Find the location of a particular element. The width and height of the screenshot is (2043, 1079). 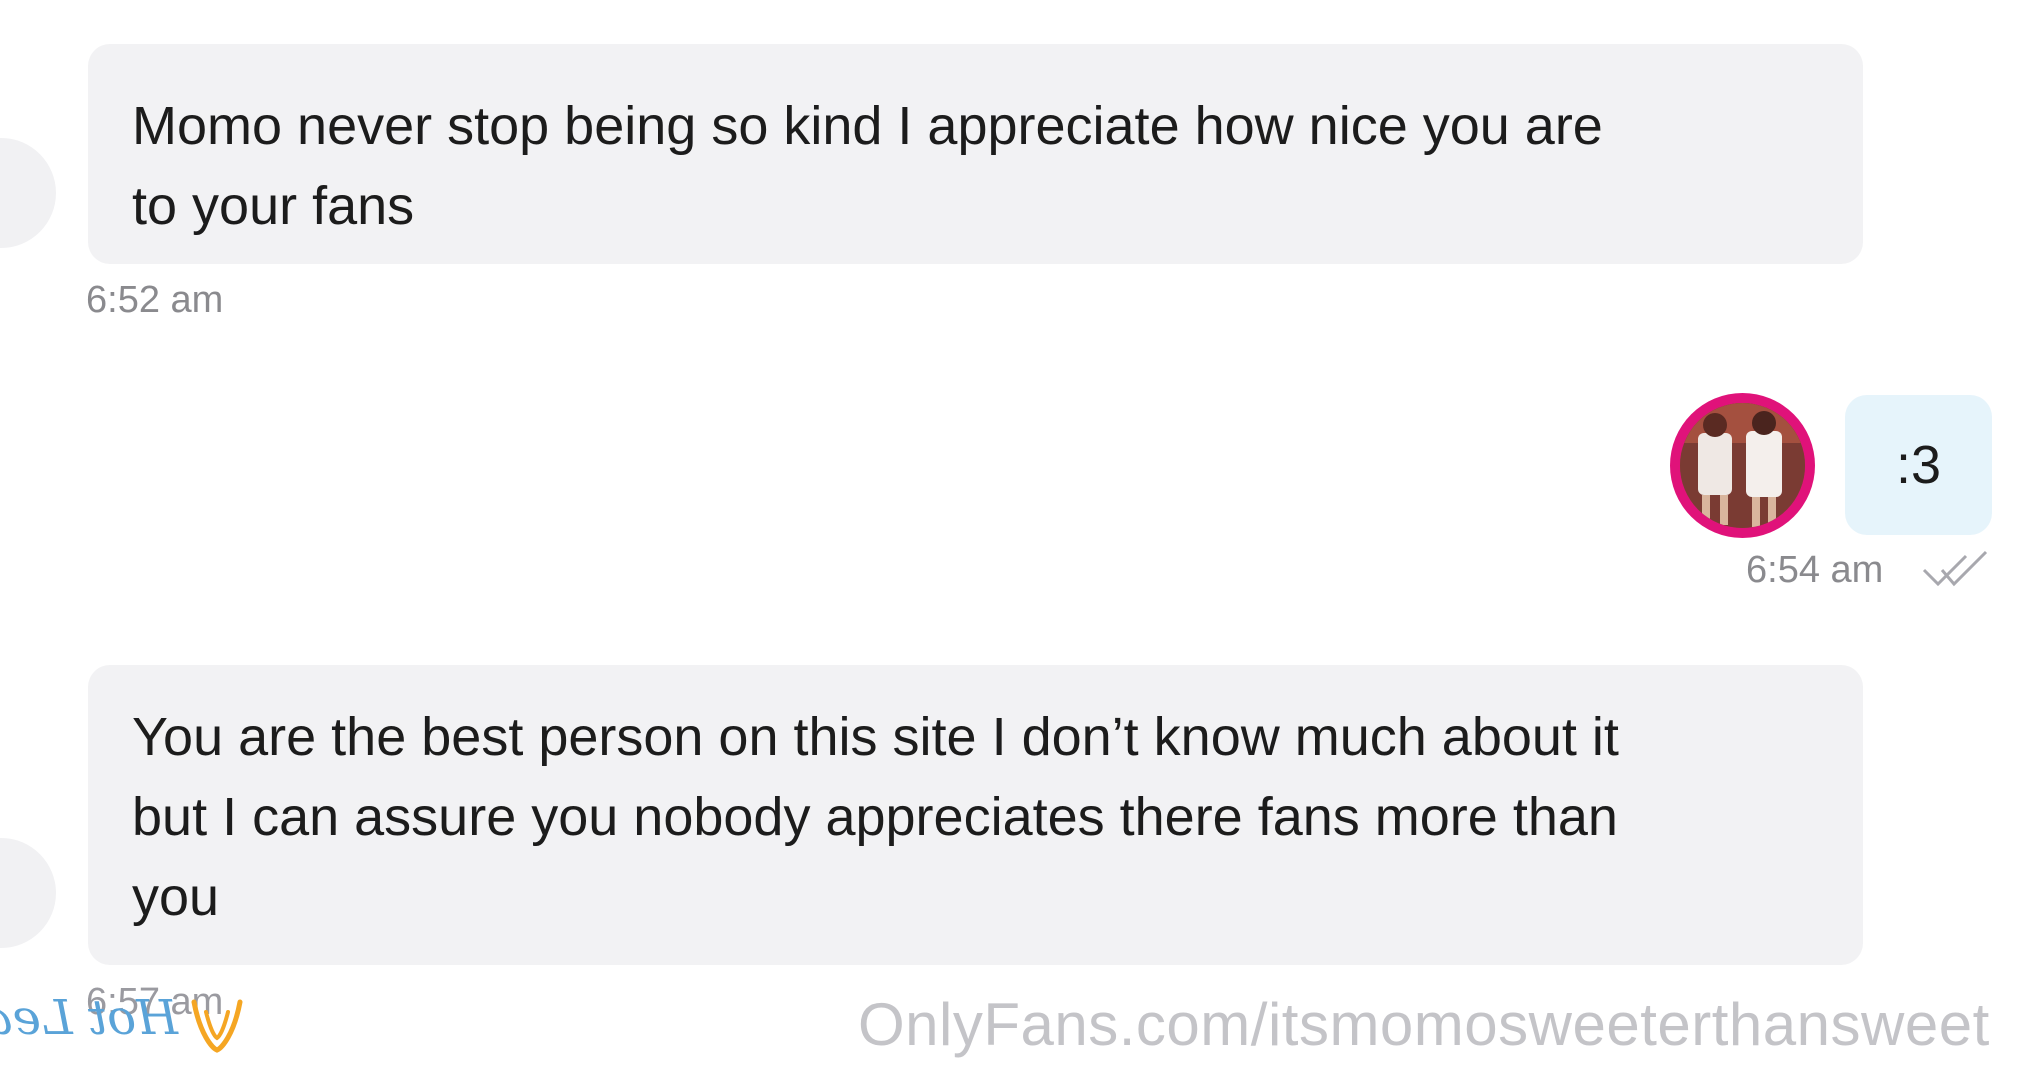

message-text-line: to your fans is located at coordinates (273, 206).